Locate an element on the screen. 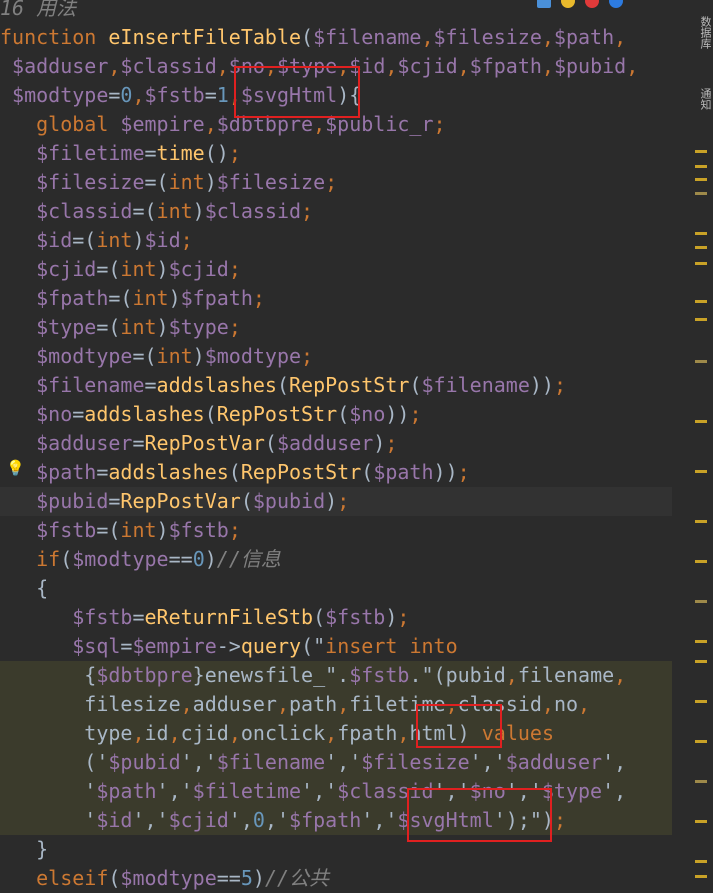  code-token: $id is located at coordinates (114, 820).